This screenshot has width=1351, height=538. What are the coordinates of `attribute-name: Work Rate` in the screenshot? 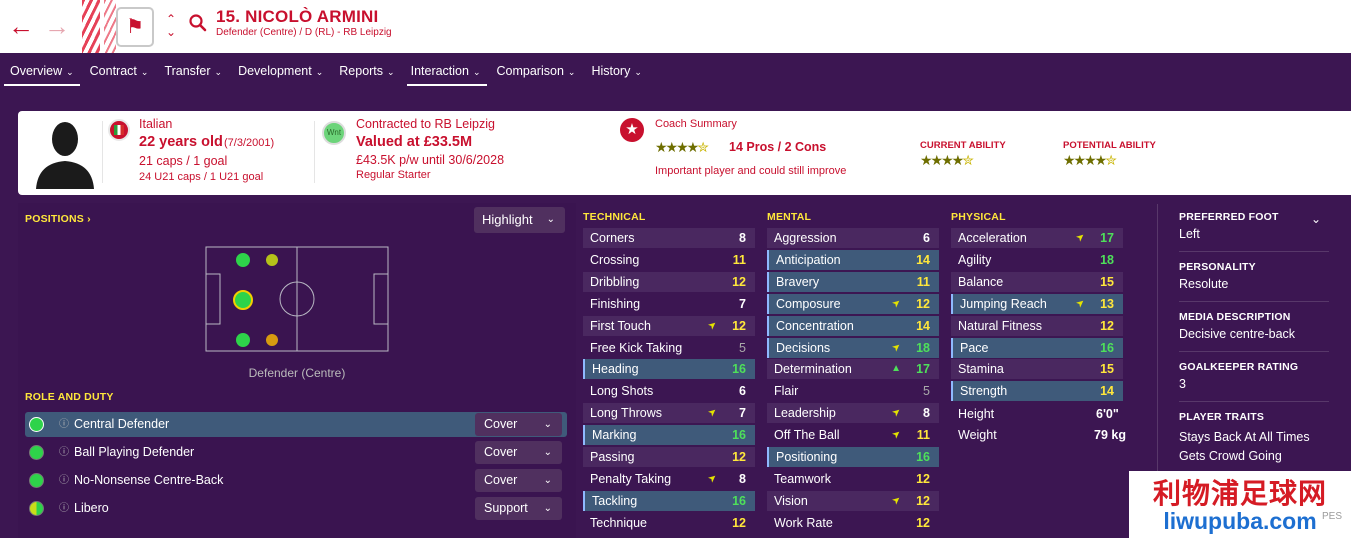 It's located at (803, 522).